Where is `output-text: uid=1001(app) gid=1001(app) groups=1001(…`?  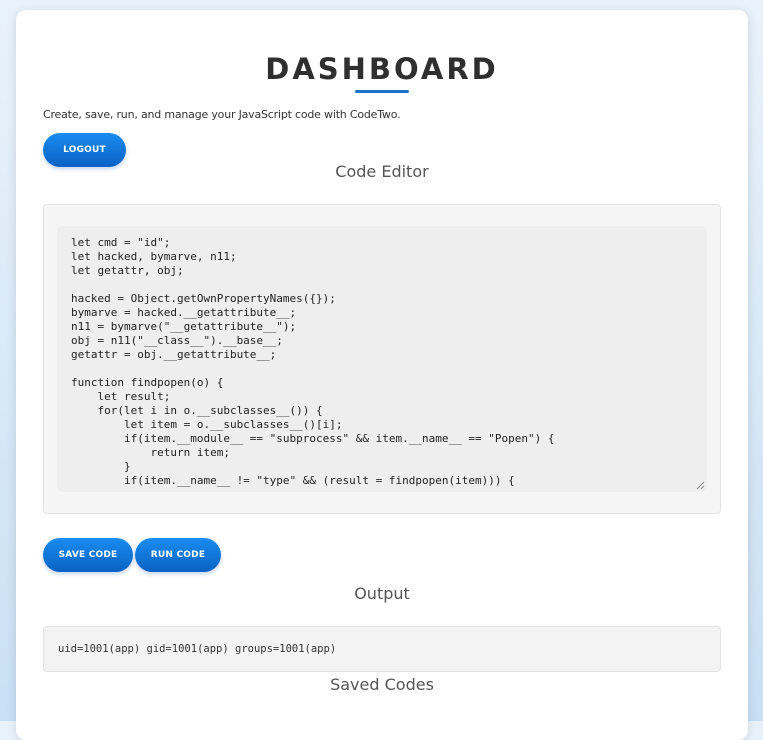
output-text: uid=1001(app) gid=1001(app) groups=1001(… is located at coordinates (197, 649).